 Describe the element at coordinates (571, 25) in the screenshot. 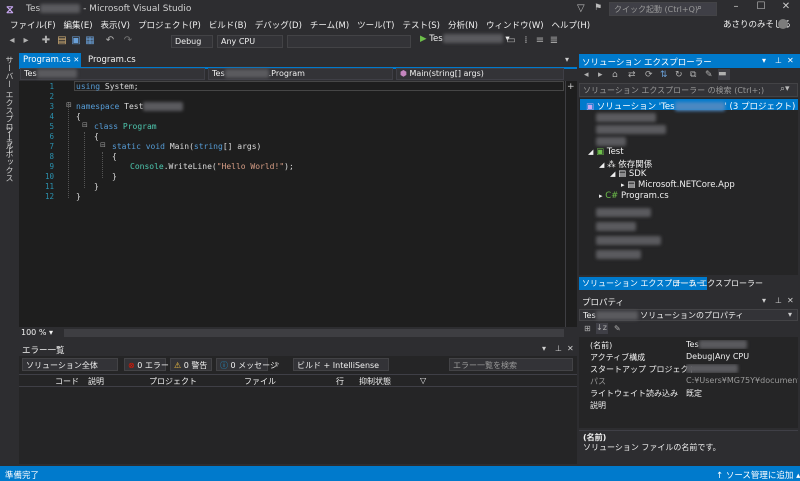

I see `menu-help: ヘルプ(H)` at that location.